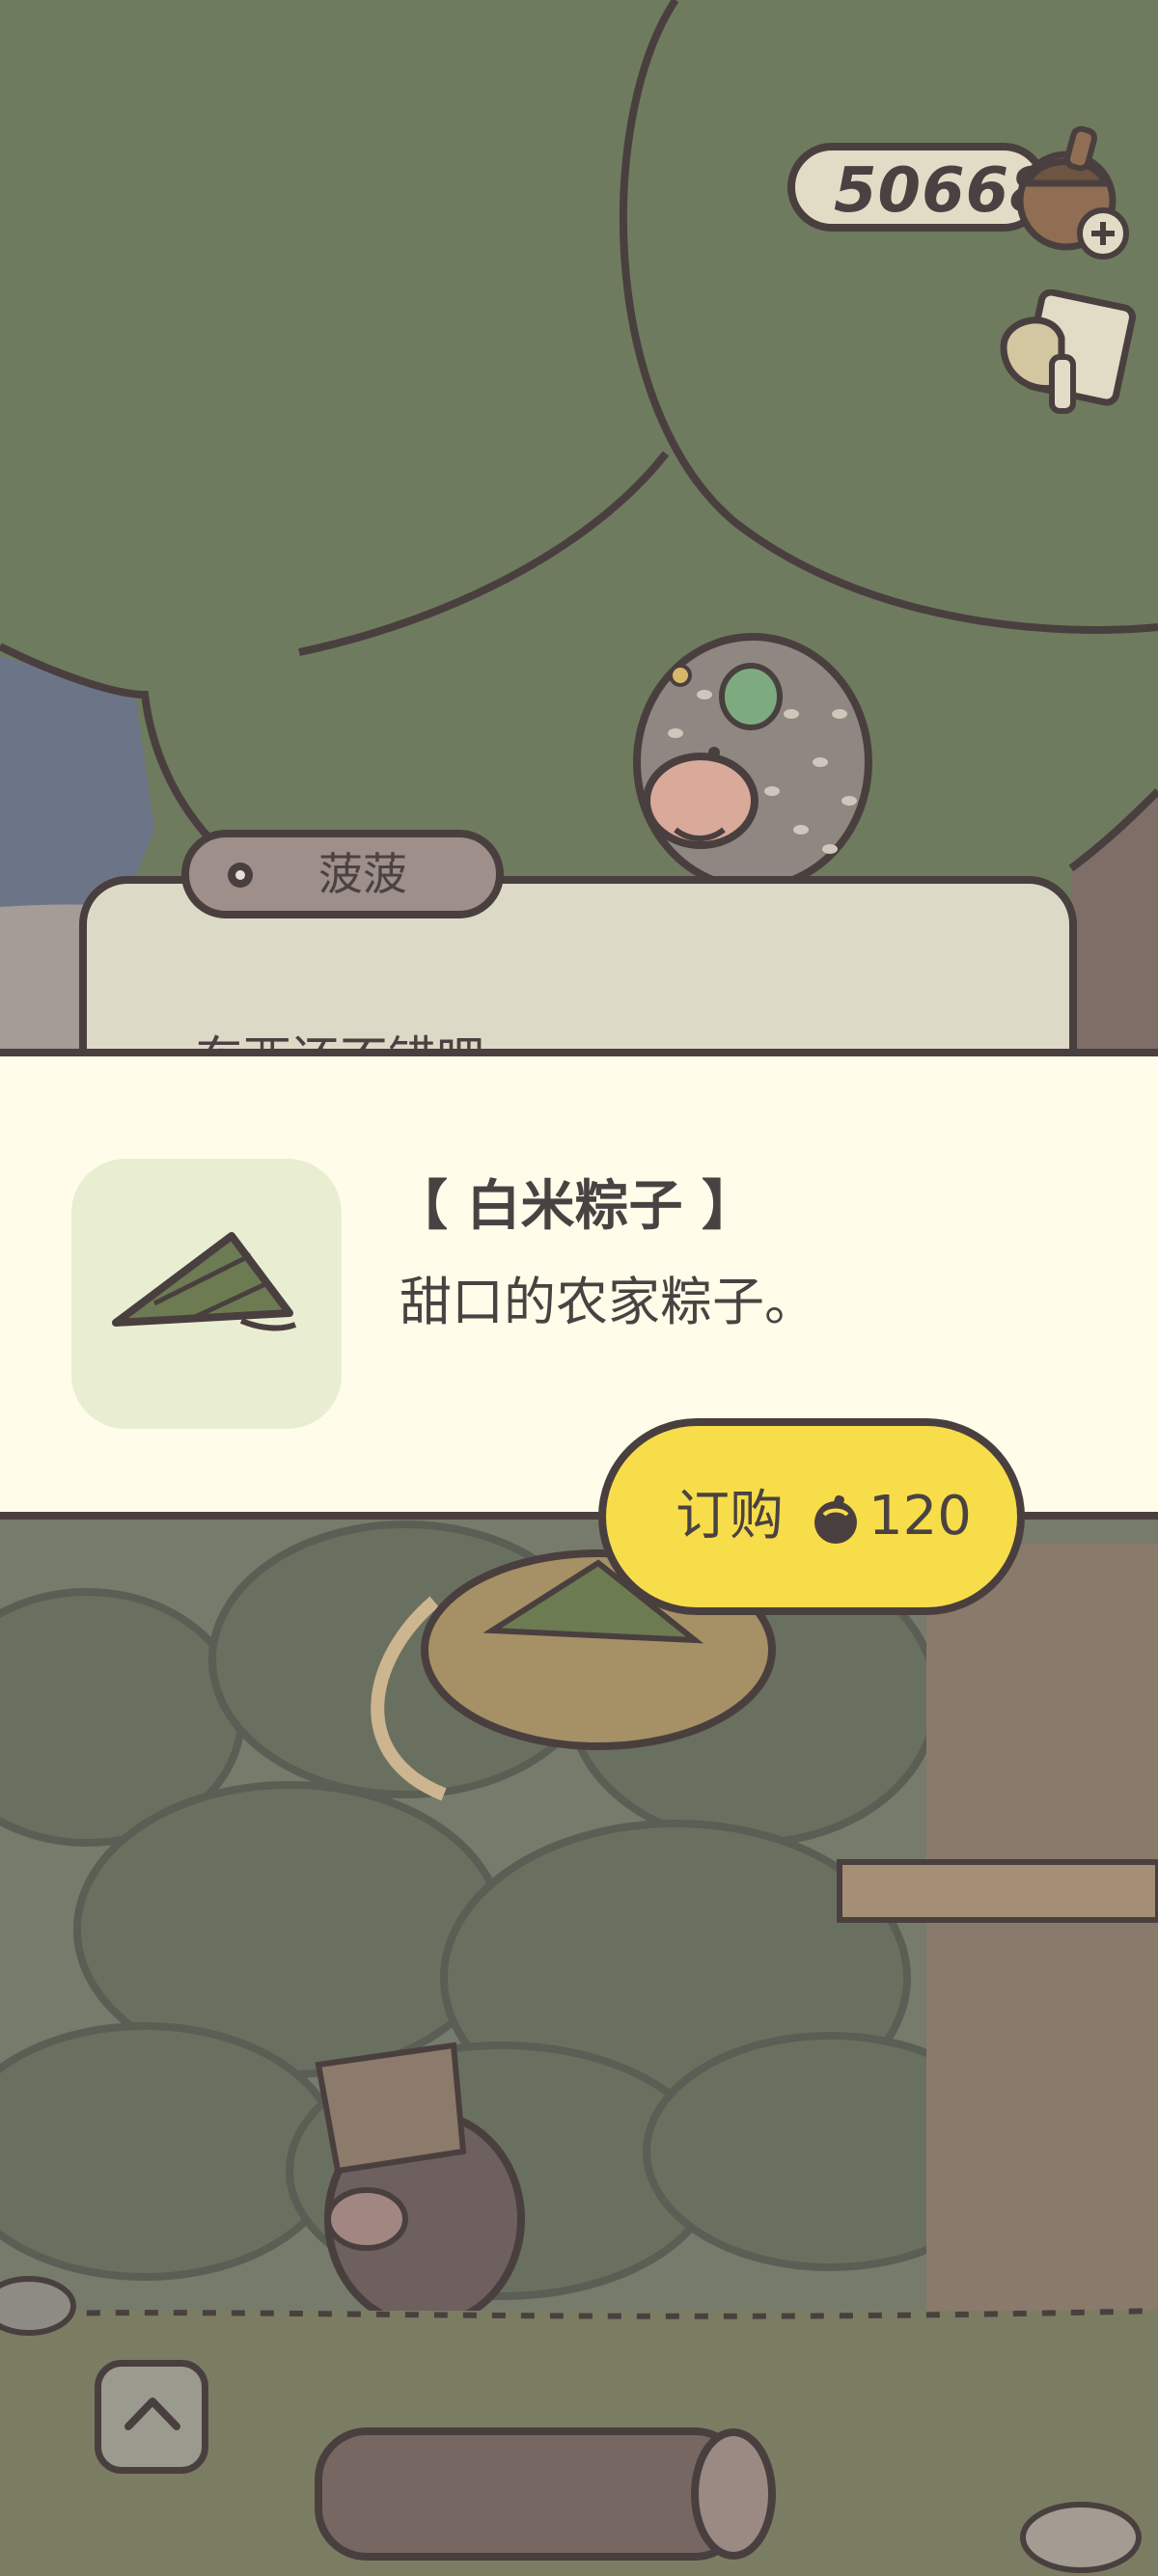  What do you see at coordinates (240, 876) in the screenshot?
I see `bullet-icon` at bounding box center [240, 876].